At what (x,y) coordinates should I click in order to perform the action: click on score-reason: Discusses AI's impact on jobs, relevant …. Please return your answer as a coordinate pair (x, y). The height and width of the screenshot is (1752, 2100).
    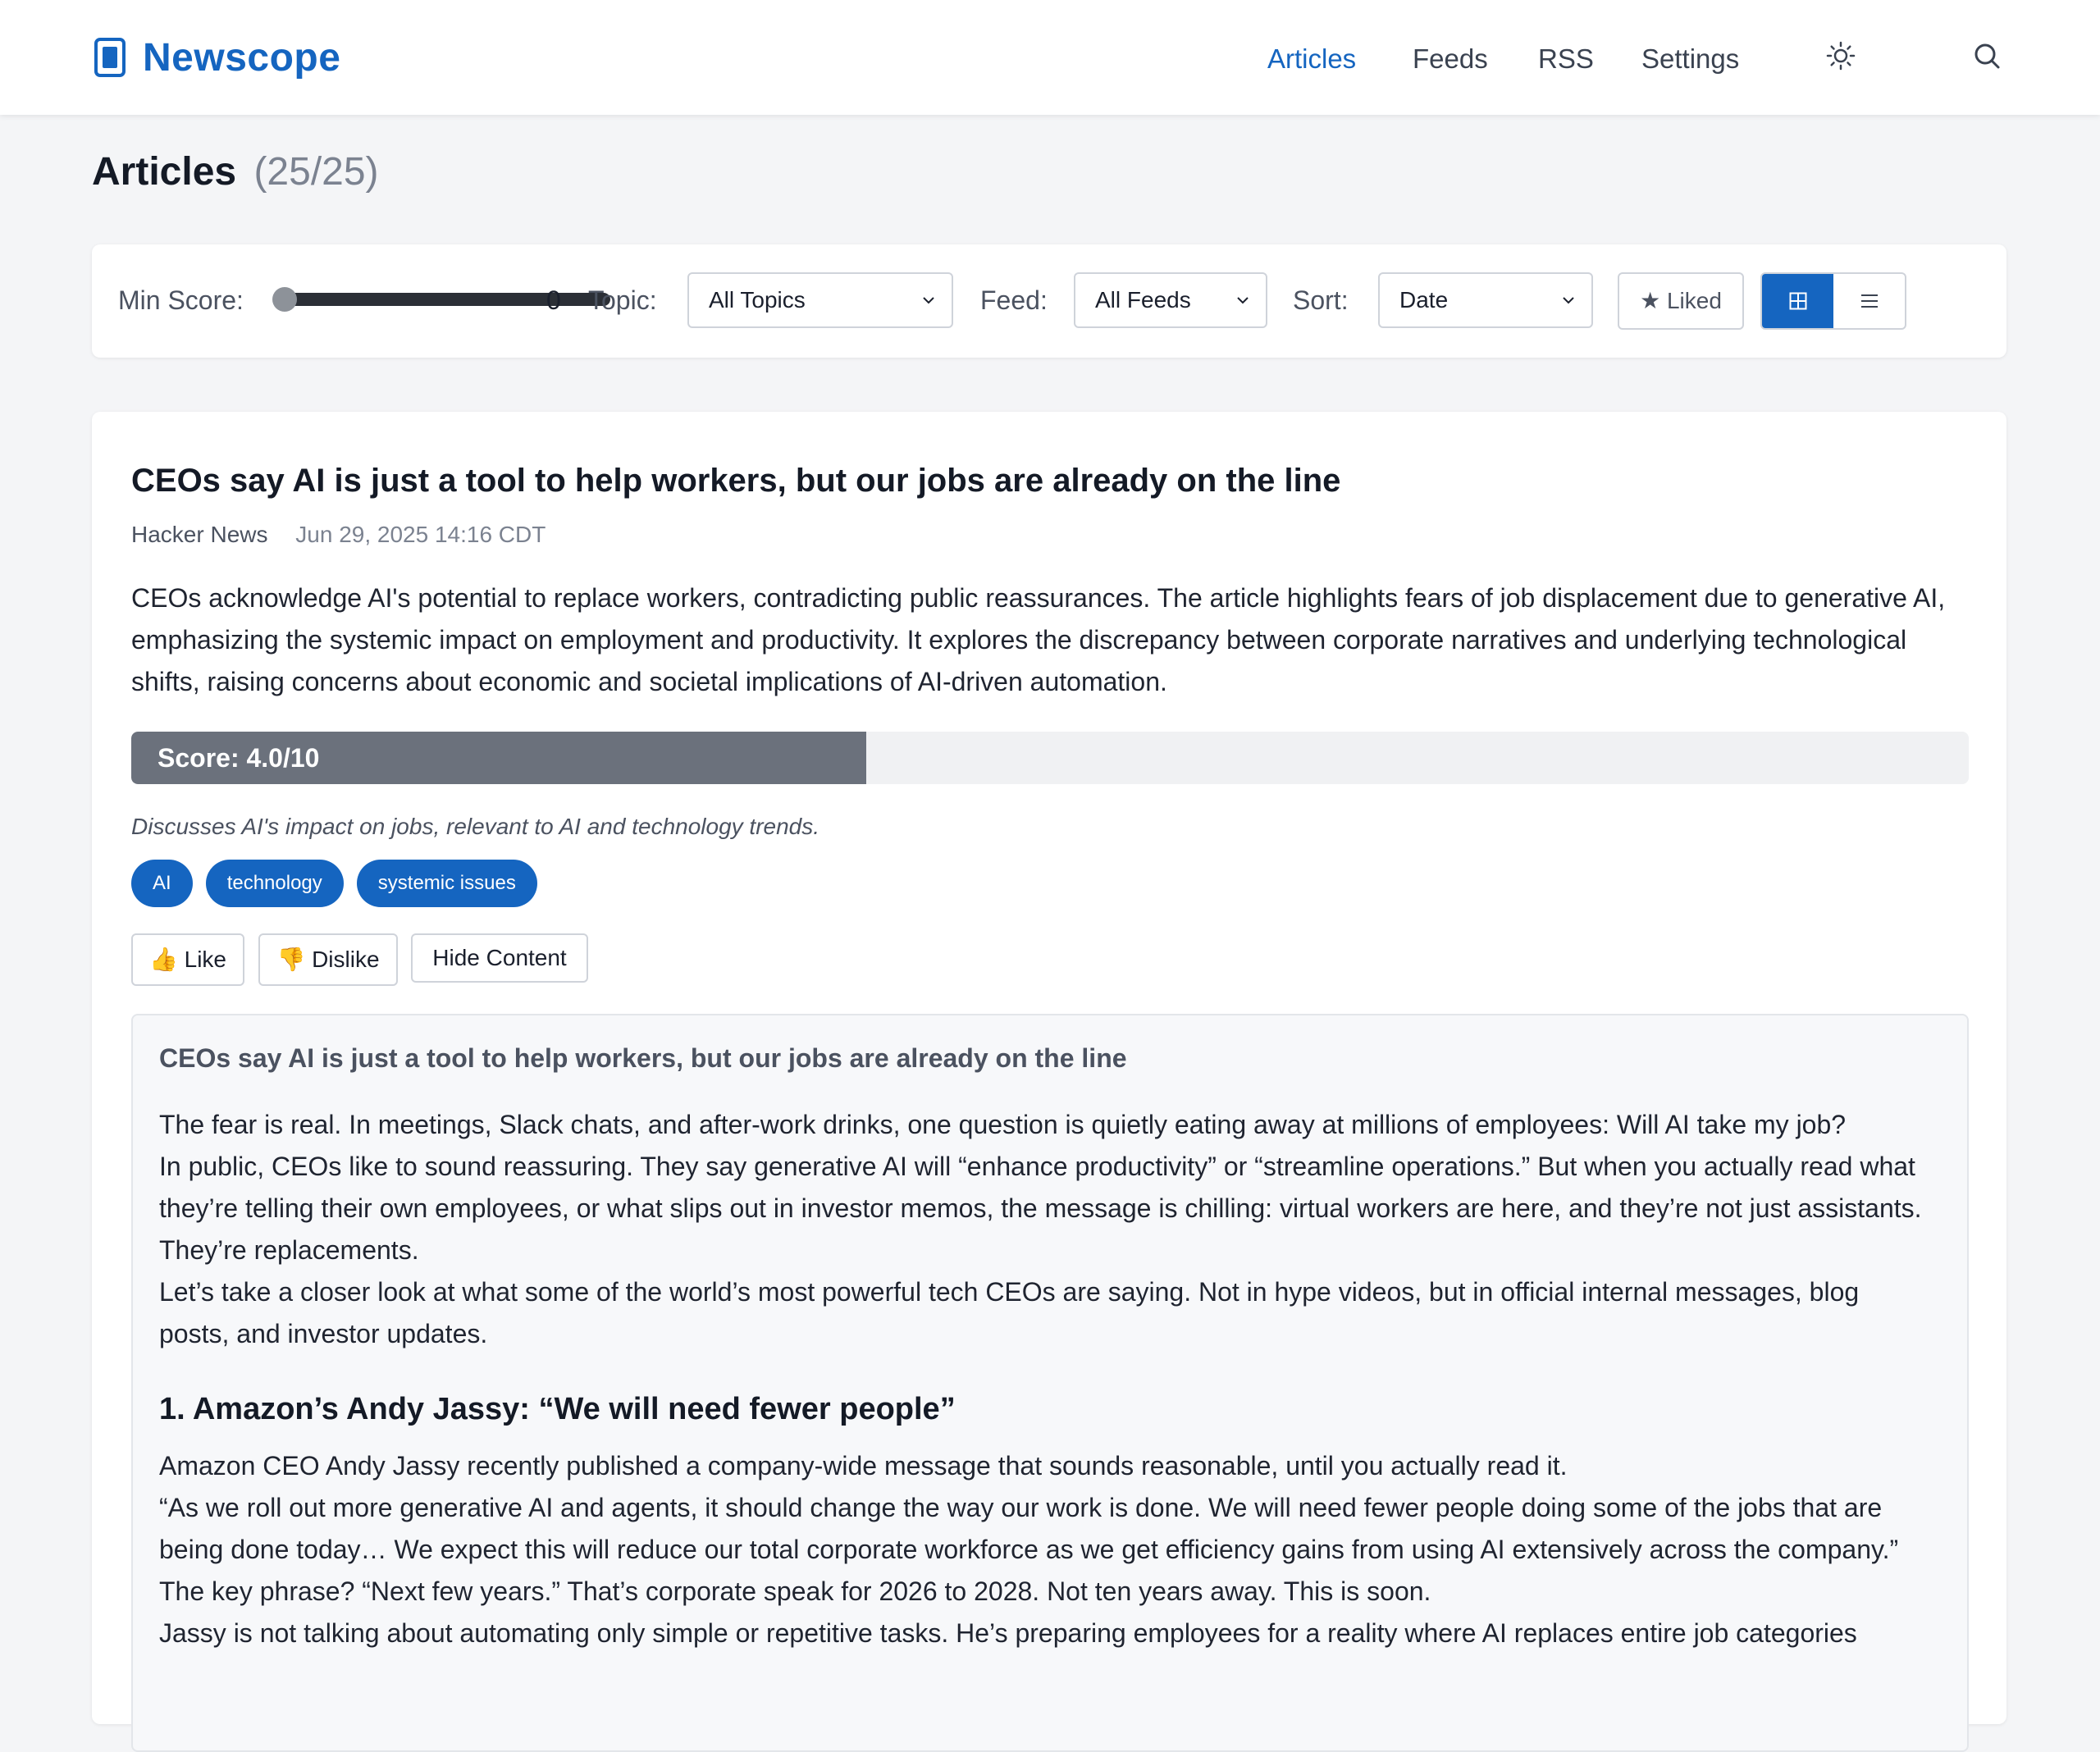
    Looking at the image, I should click on (476, 826).